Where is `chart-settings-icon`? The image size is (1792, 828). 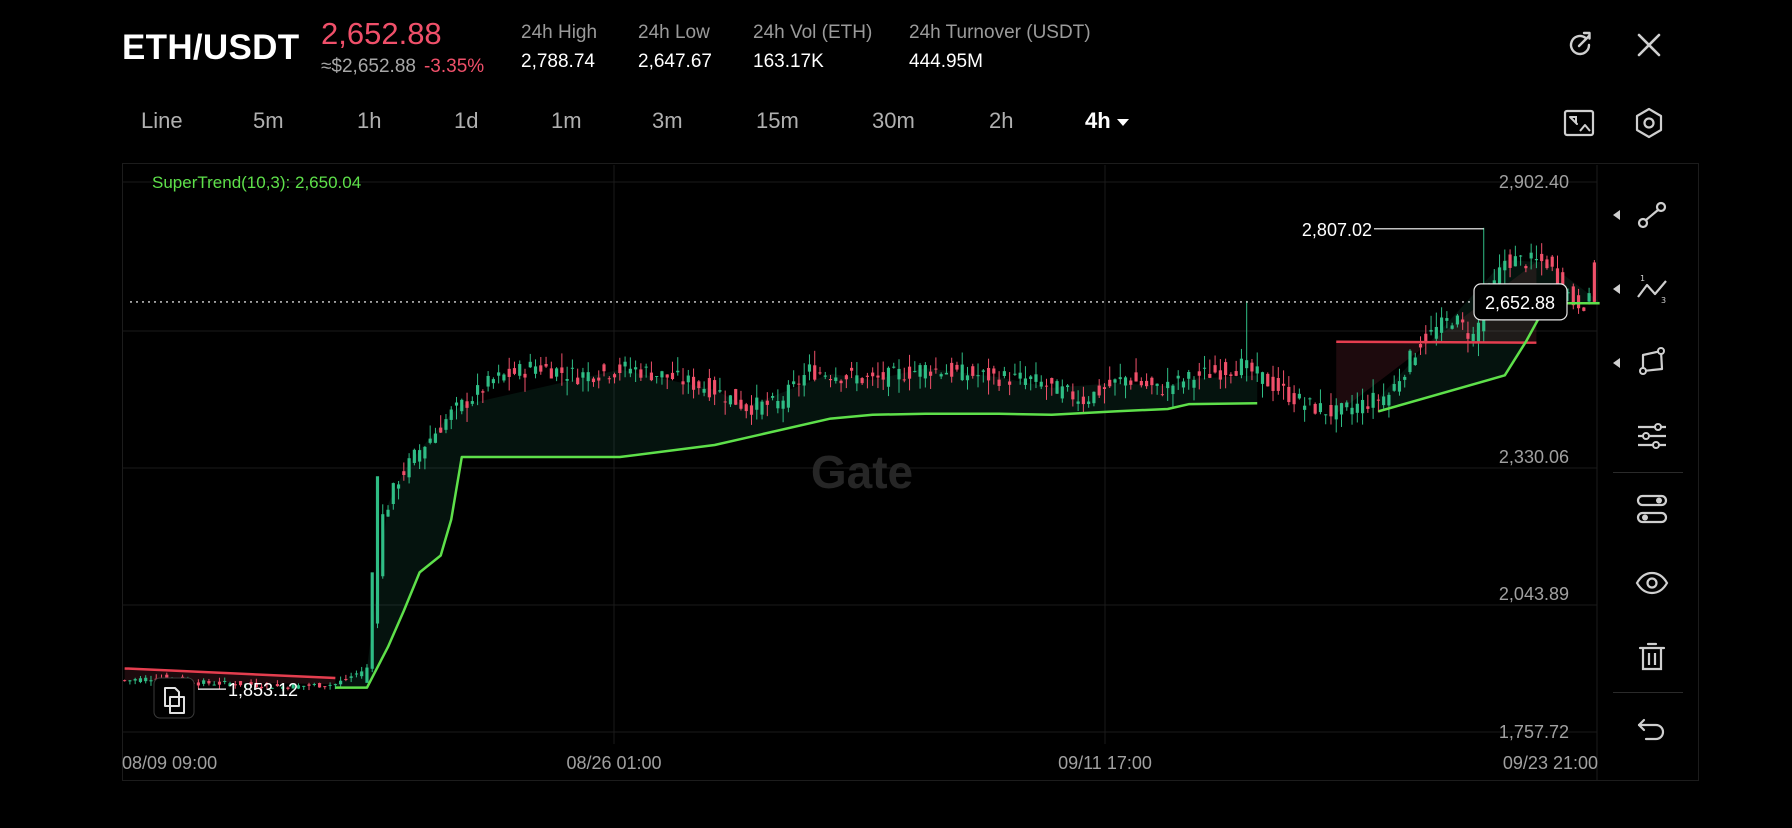 chart-settings-icon is located at coordinates (1652, 509).